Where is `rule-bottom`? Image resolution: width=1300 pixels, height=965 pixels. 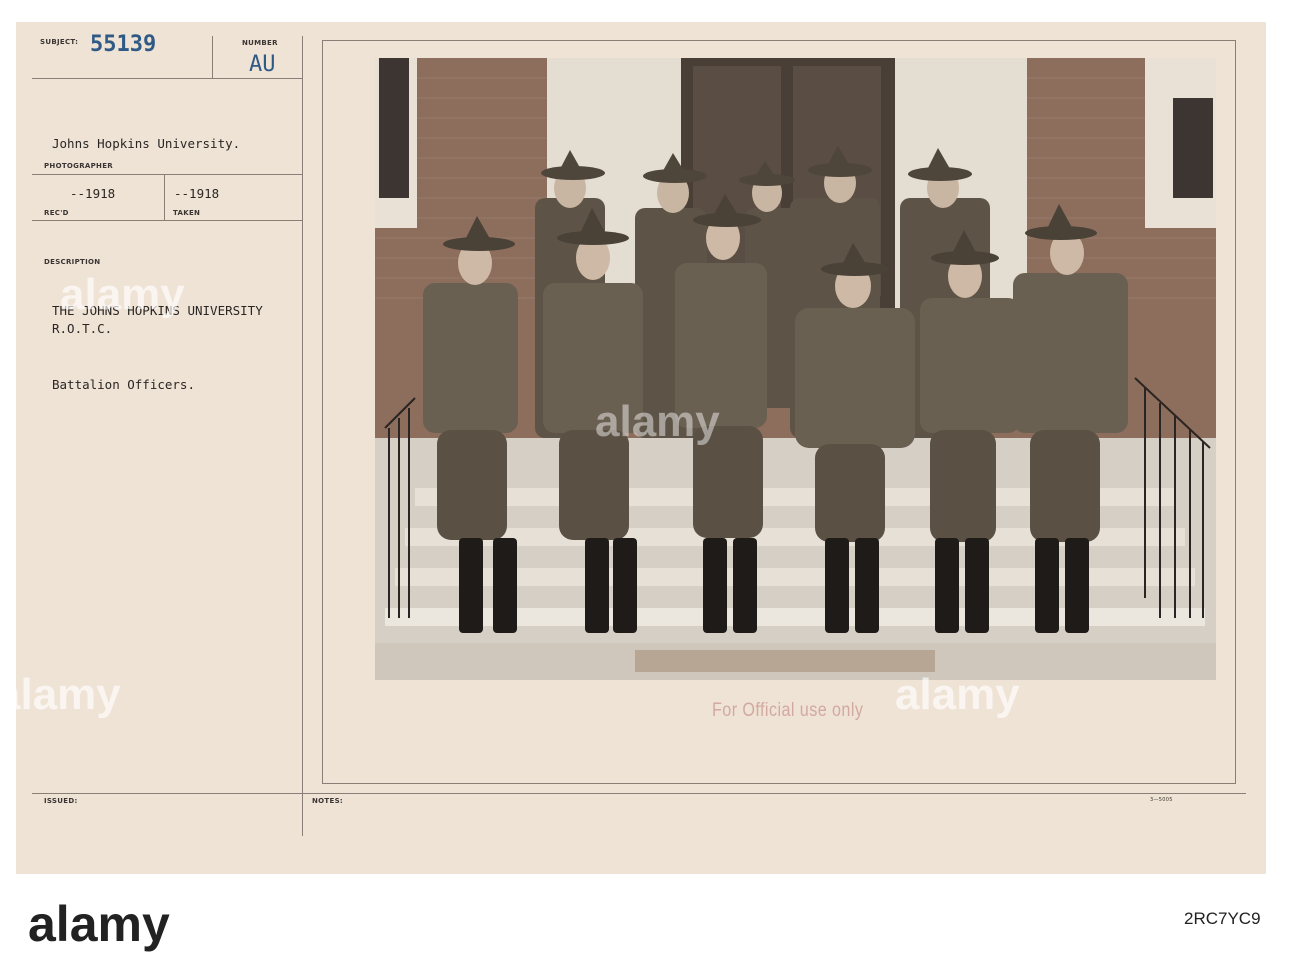
rule-bottom is located at coordinates (639, 793).